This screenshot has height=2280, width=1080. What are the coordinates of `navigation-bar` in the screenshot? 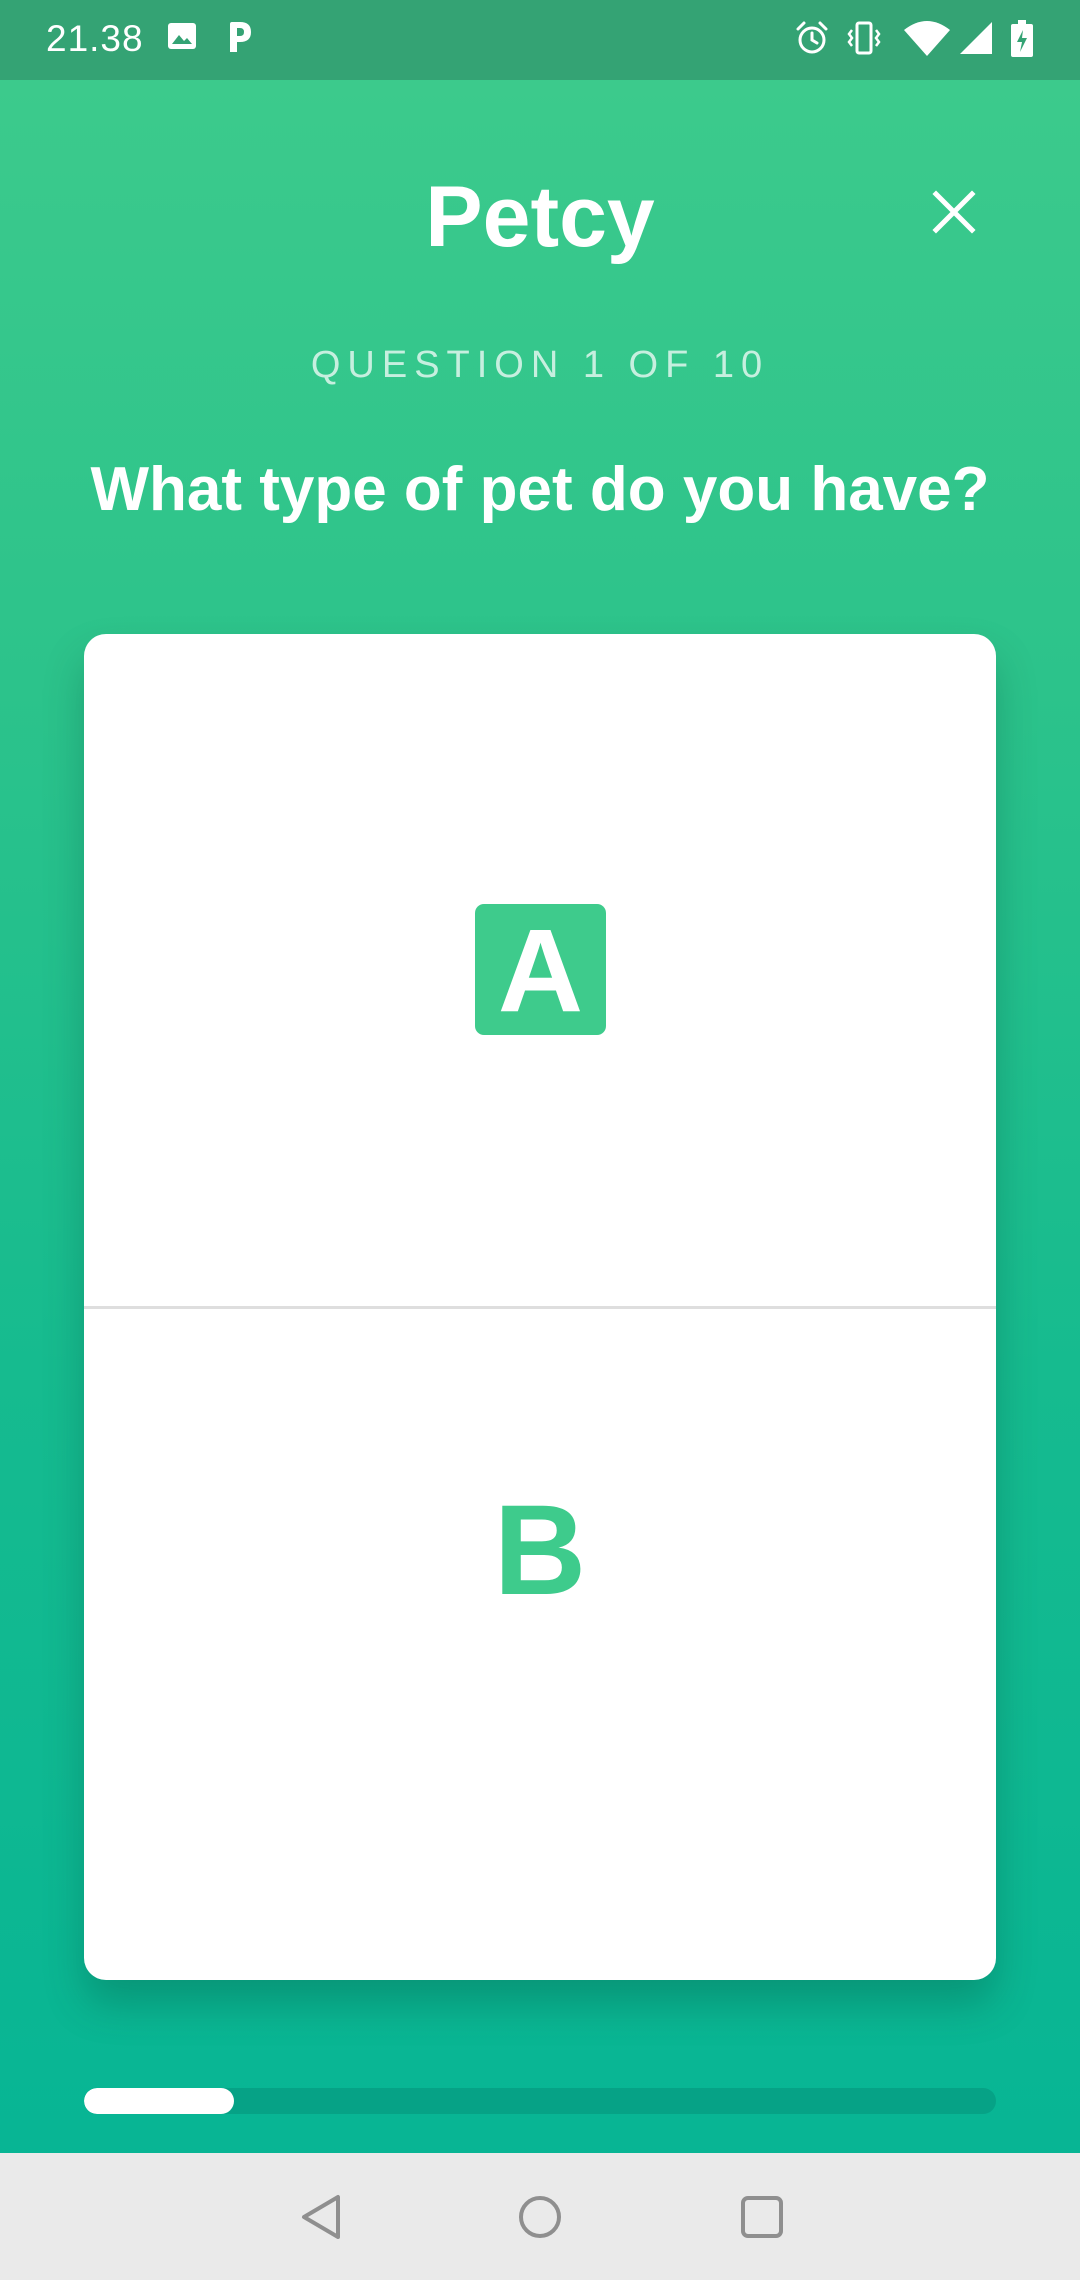 It's located at (540, 2216).